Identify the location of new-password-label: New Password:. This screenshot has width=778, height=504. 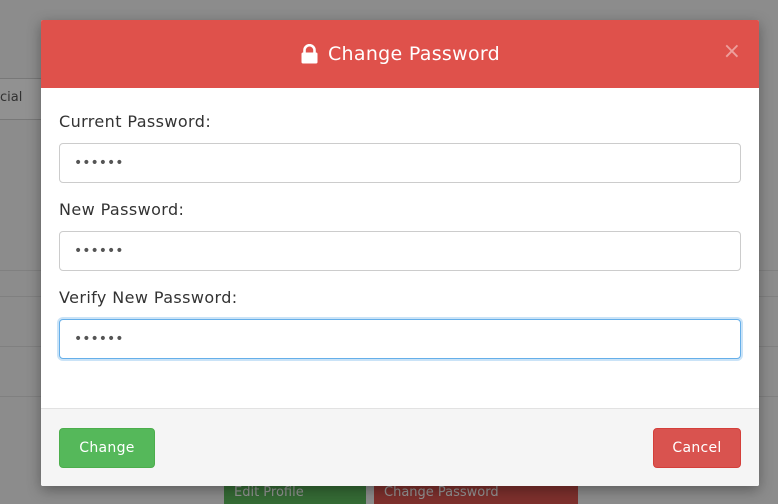
(122, 209).